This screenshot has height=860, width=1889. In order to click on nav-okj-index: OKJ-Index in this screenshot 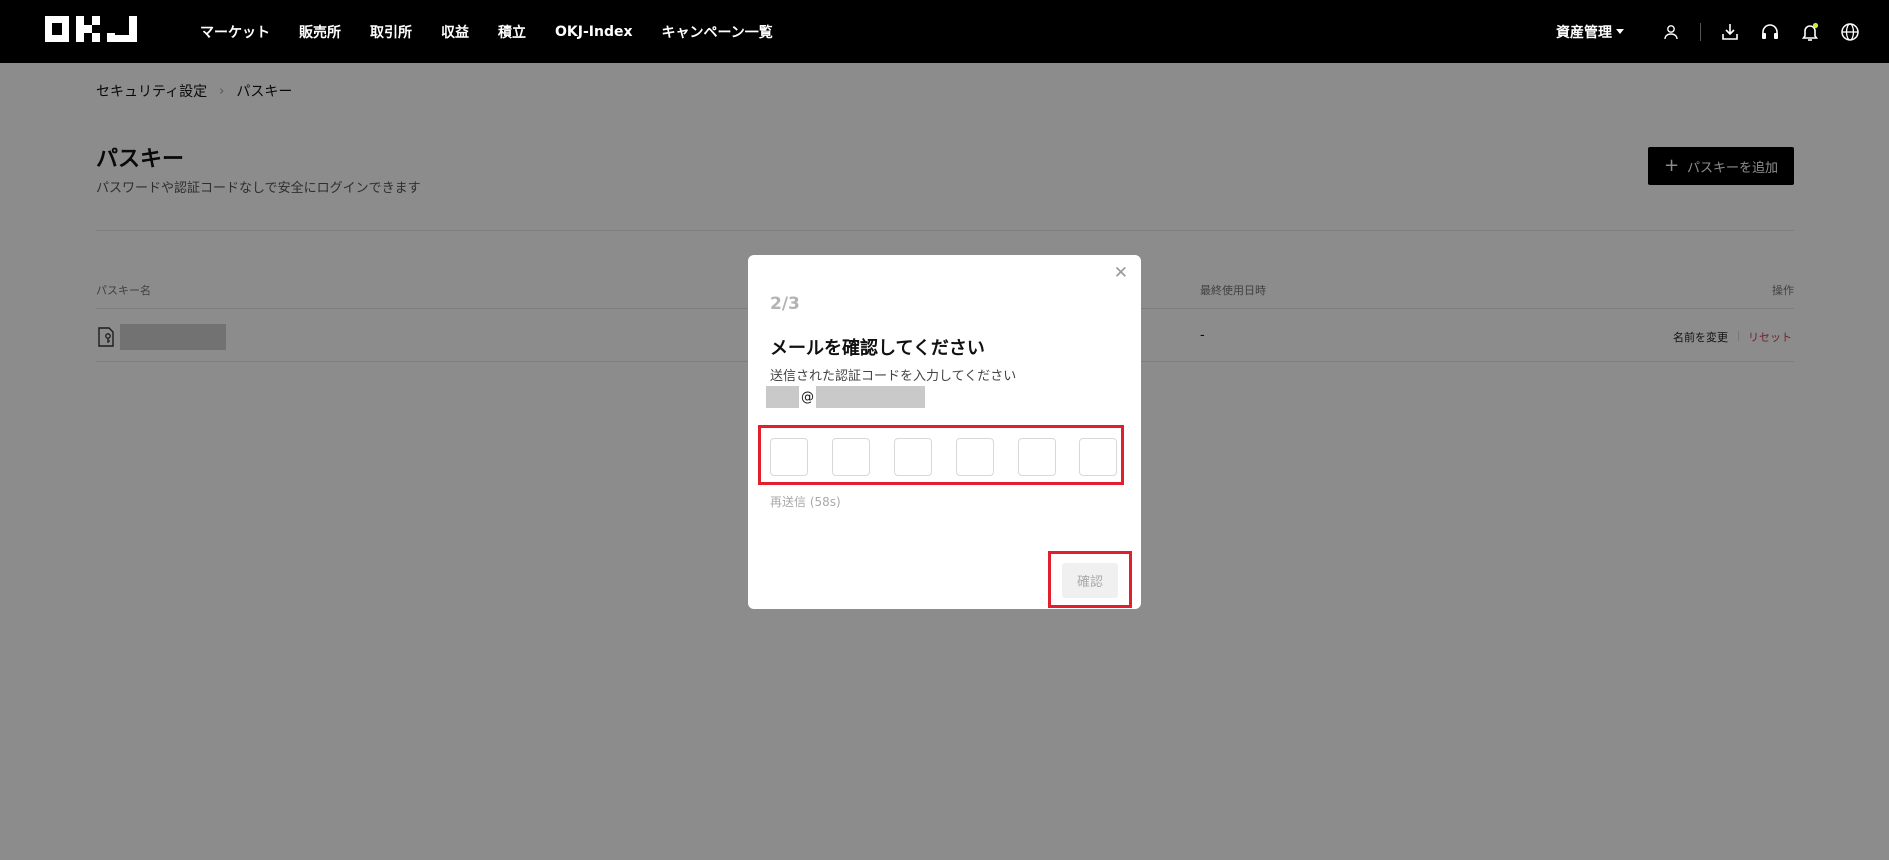, I will do `click(594, 32)`.